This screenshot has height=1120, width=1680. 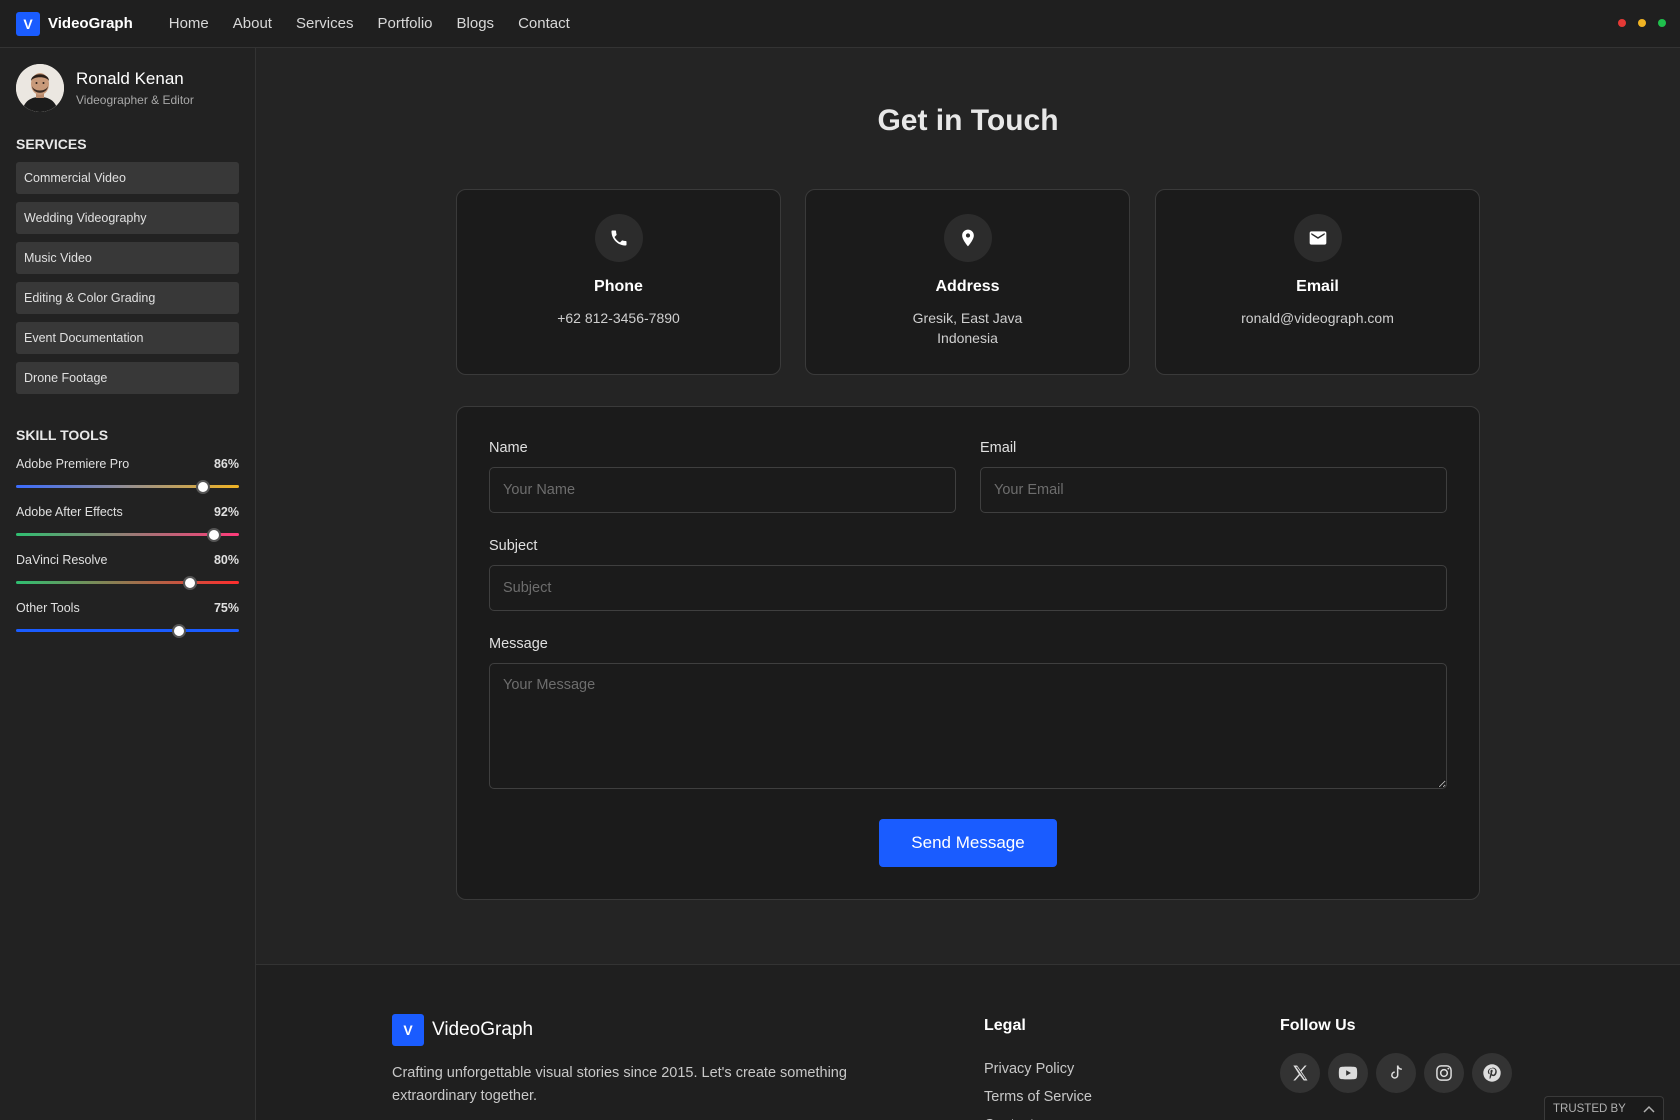 I want to click on tiktok-icon, so click(x=1396, y=1073).